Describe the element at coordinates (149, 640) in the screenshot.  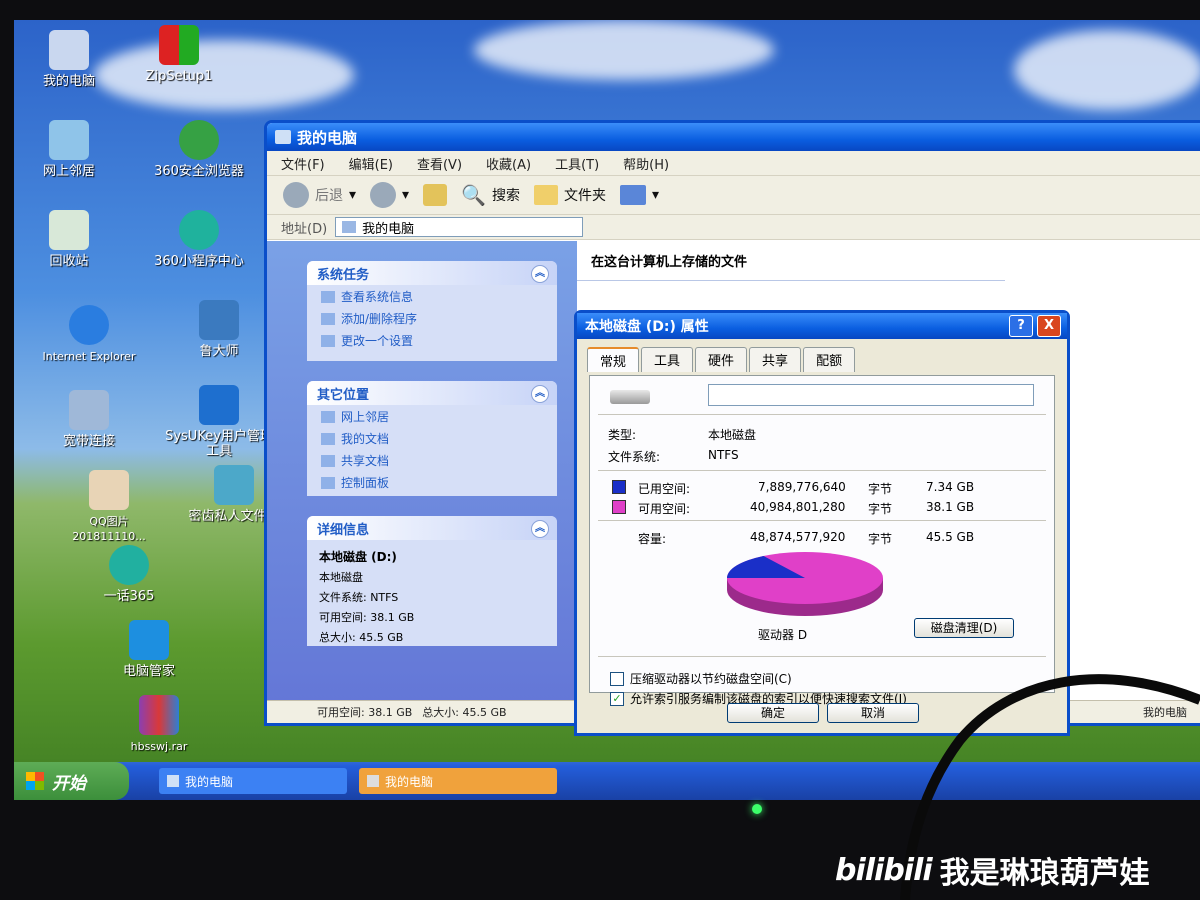
I see `shield-icon` at that location.